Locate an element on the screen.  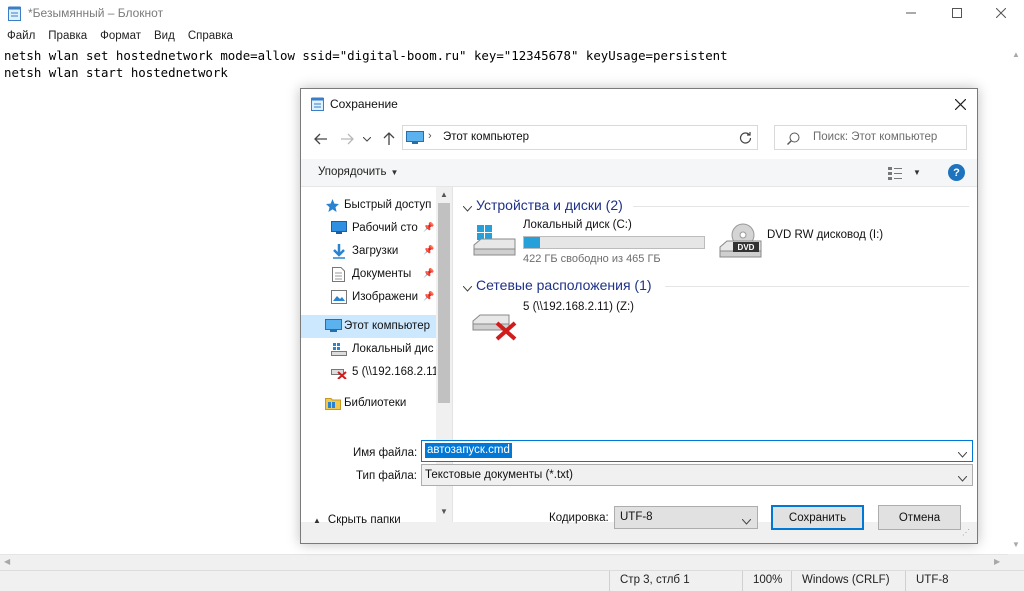
refresh-button is located at coordinates (745, 137).